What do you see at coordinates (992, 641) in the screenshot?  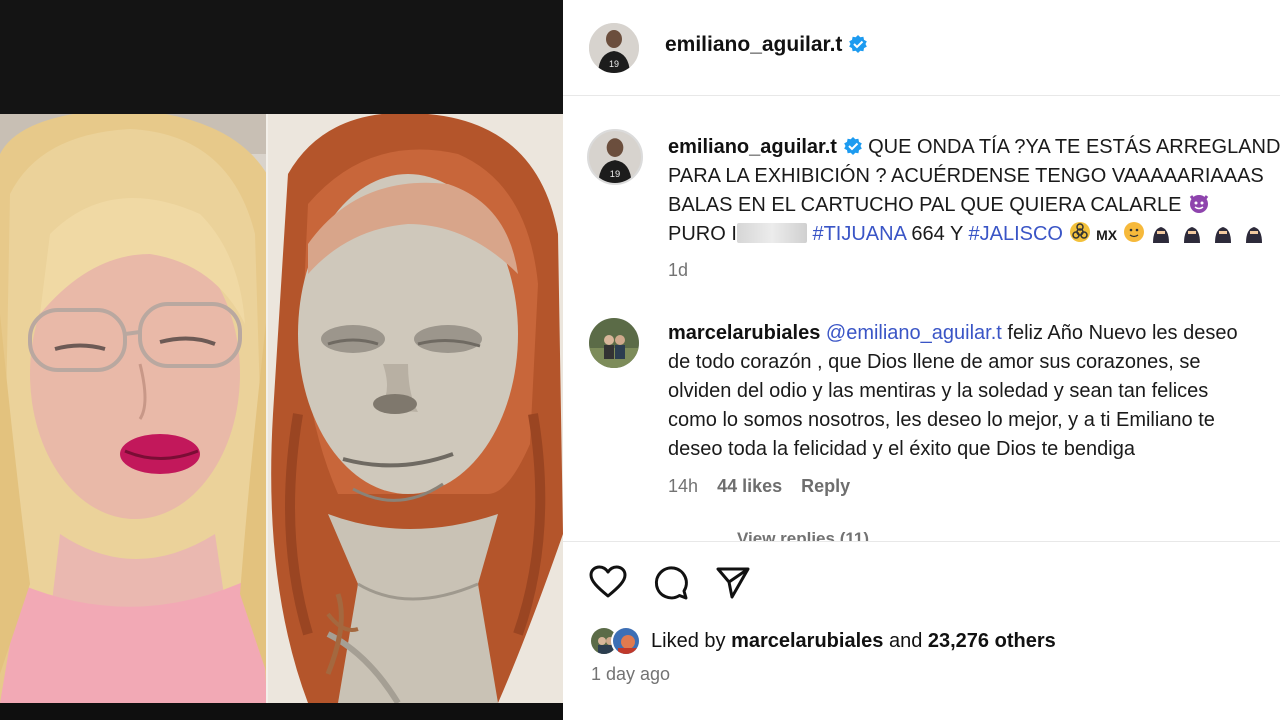 I see `likes-others: 23,276 others` at bounding box center [992, 641].